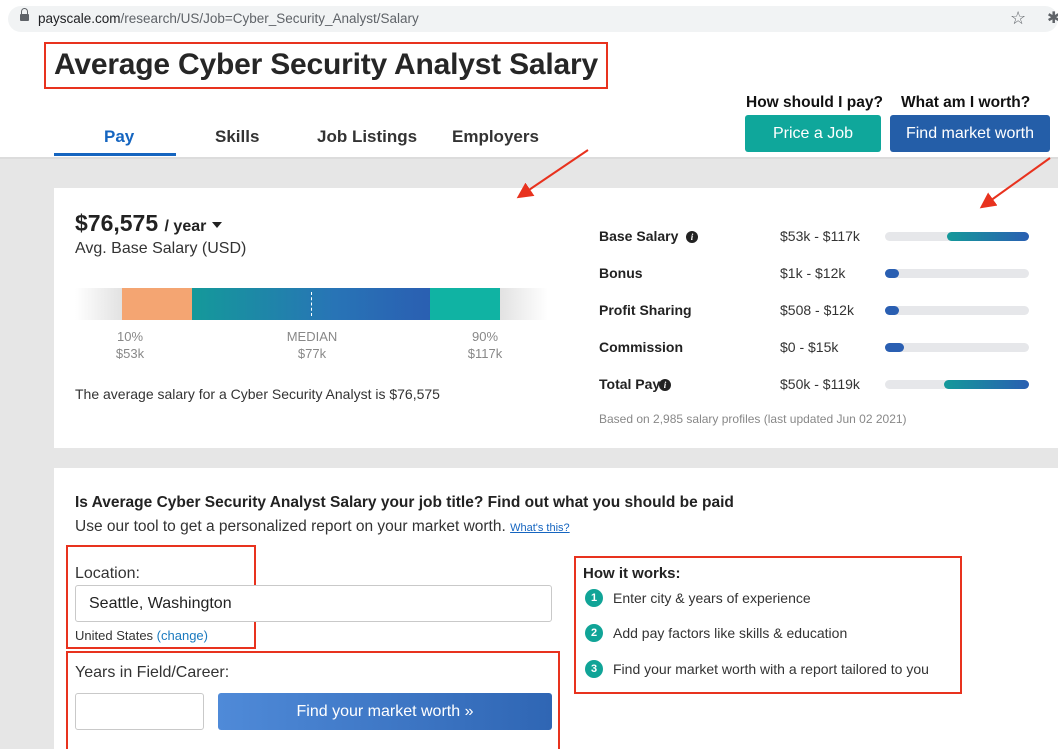 Image resolution: width=1058 pixels, height=749 pixels. Describe the element at coordinates (594, 598) in the screenshot. I see `step-number-badge: 1` at that location.